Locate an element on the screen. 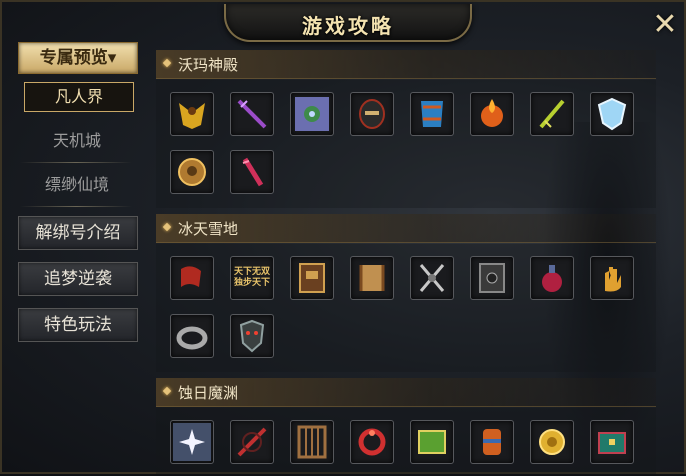 The height and width of the screenshot is (476, 686). bronze-medal-icon is located at coordinates (192, 172).